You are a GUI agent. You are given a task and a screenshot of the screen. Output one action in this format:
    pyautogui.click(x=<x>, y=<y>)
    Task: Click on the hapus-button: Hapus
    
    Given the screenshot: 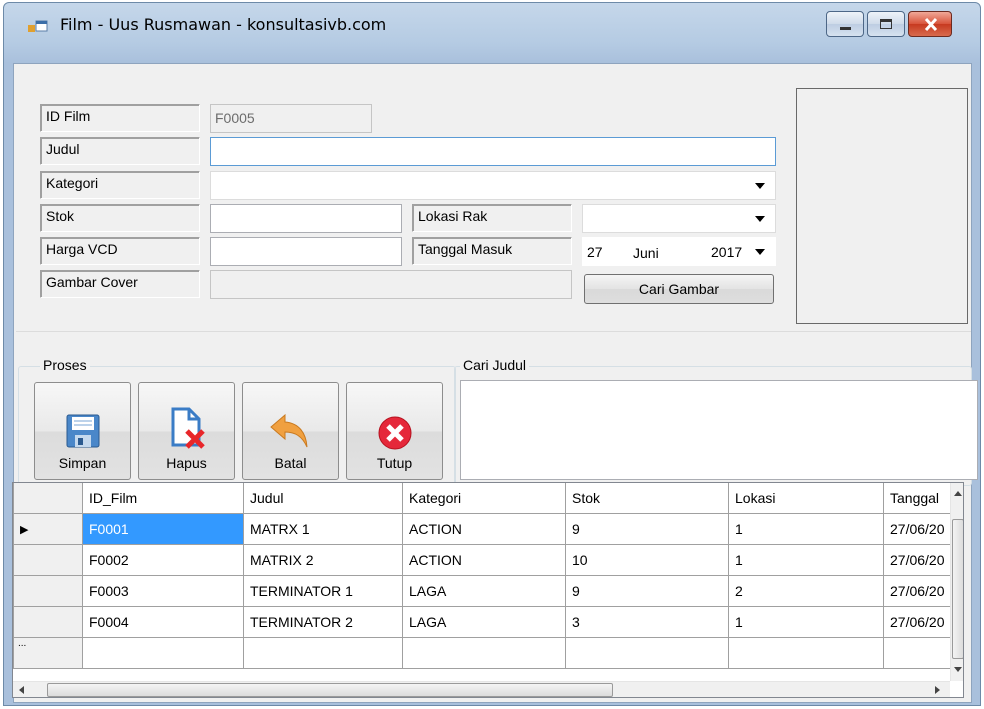 What is the action you would take?
    pyautogui.click(x=186, y=431)
    